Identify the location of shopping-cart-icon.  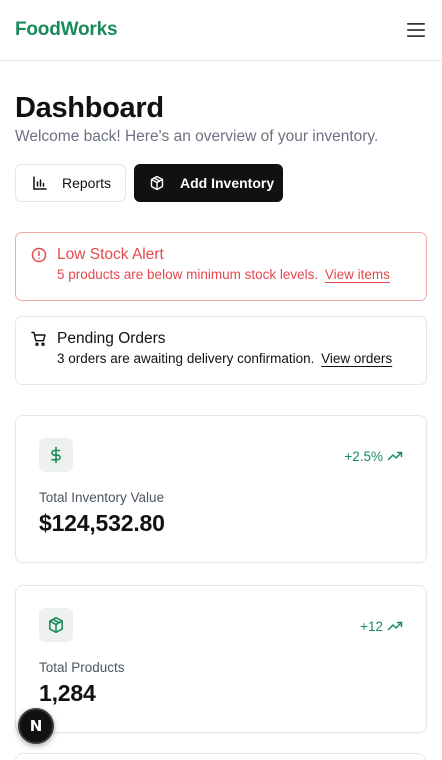
(39, 339).